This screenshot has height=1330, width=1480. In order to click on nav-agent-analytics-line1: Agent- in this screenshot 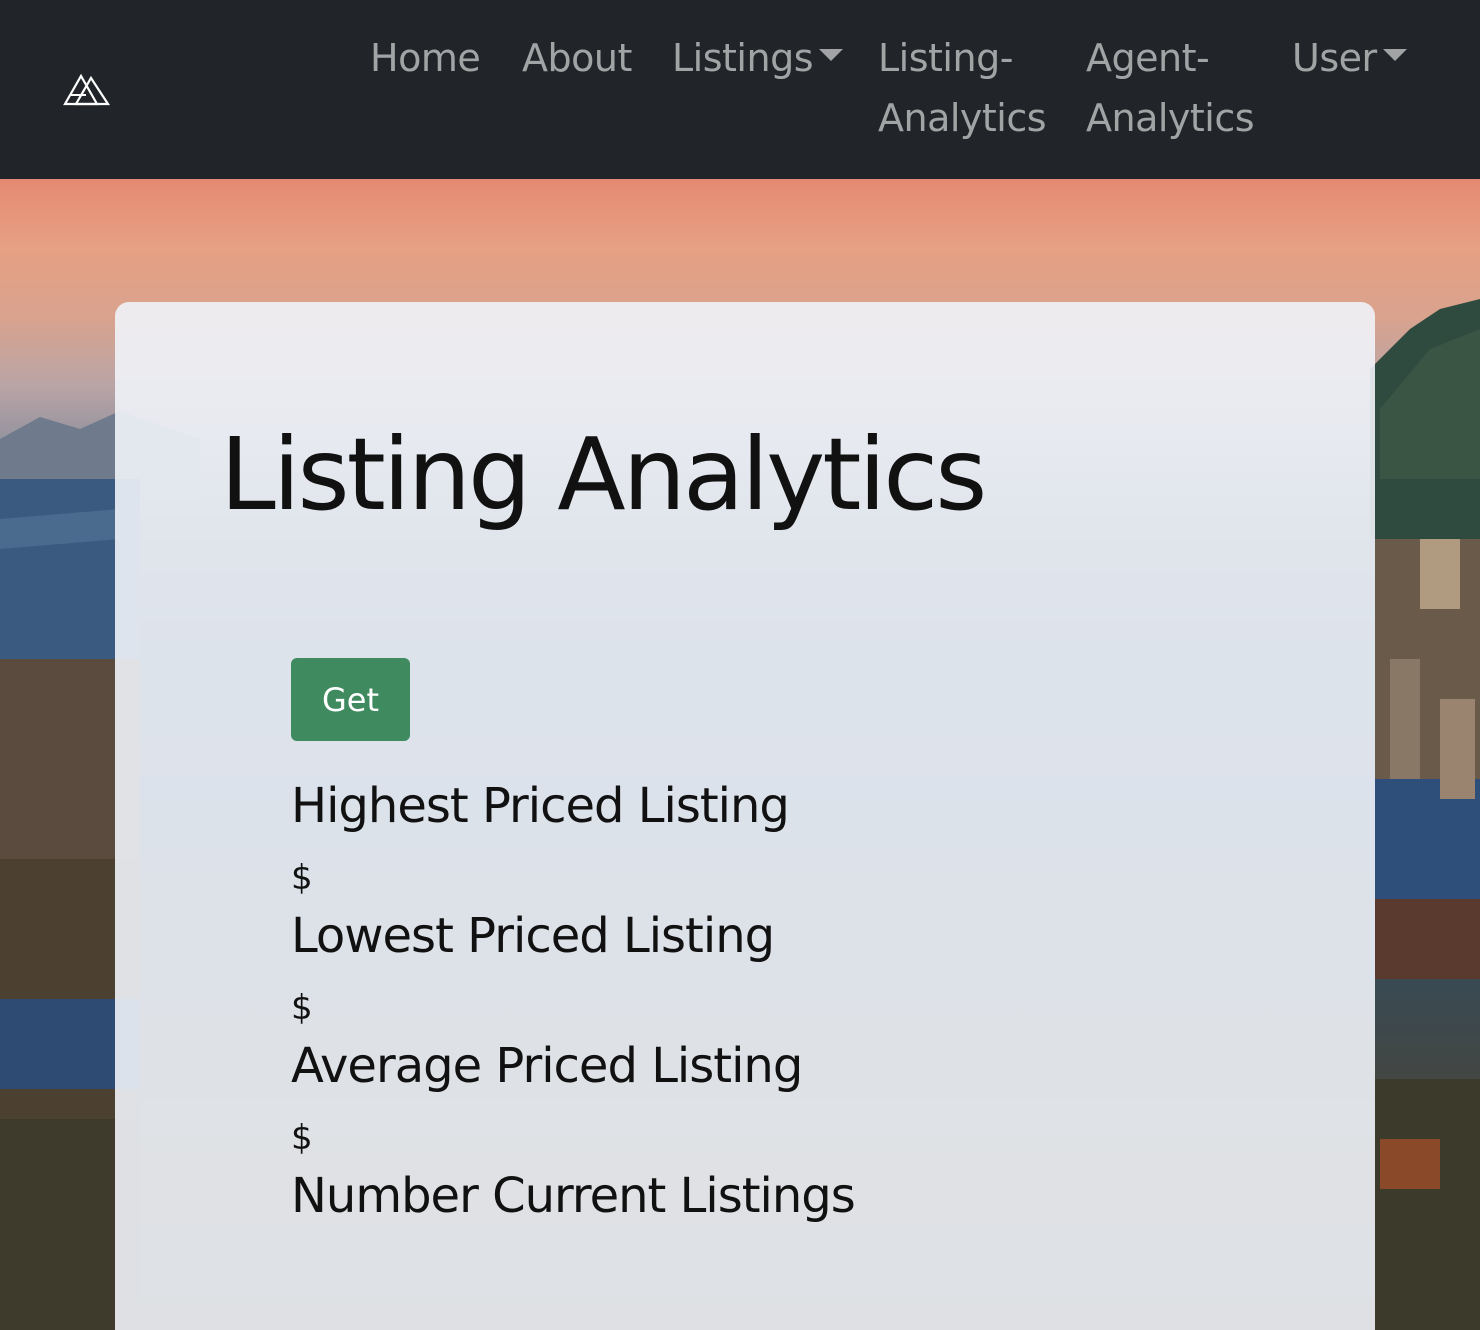, I will do `click(1148, 58)`.